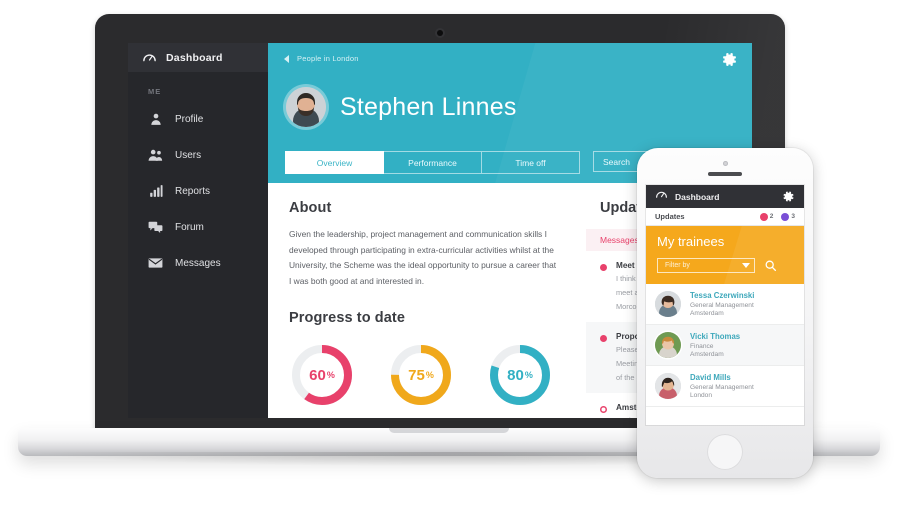 This screenshot has height=505, width=900. I want to click on phone-brand-label: Dashboard, so click(697, 196).